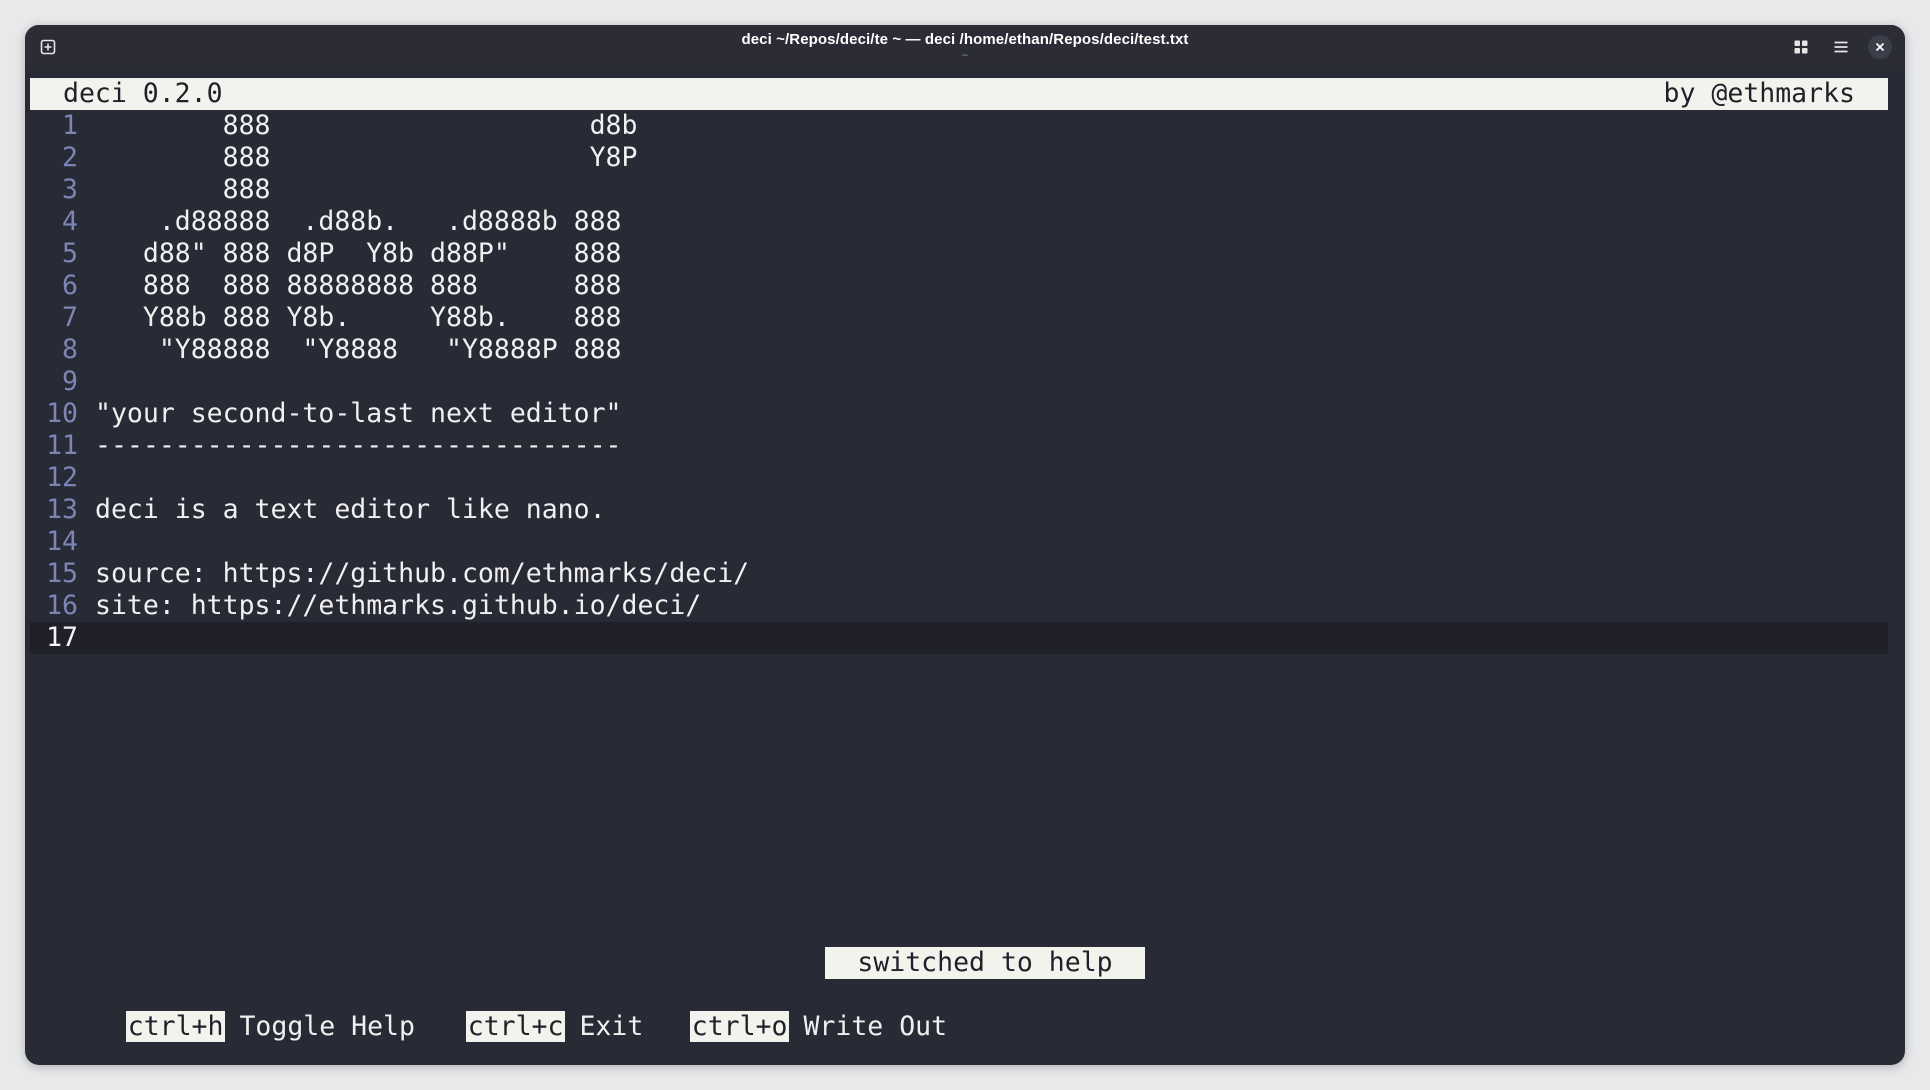  What do you see at coordinates (62, 605) in the screenshot?
I see `line-number: 16` at bounding box center [62, 605].